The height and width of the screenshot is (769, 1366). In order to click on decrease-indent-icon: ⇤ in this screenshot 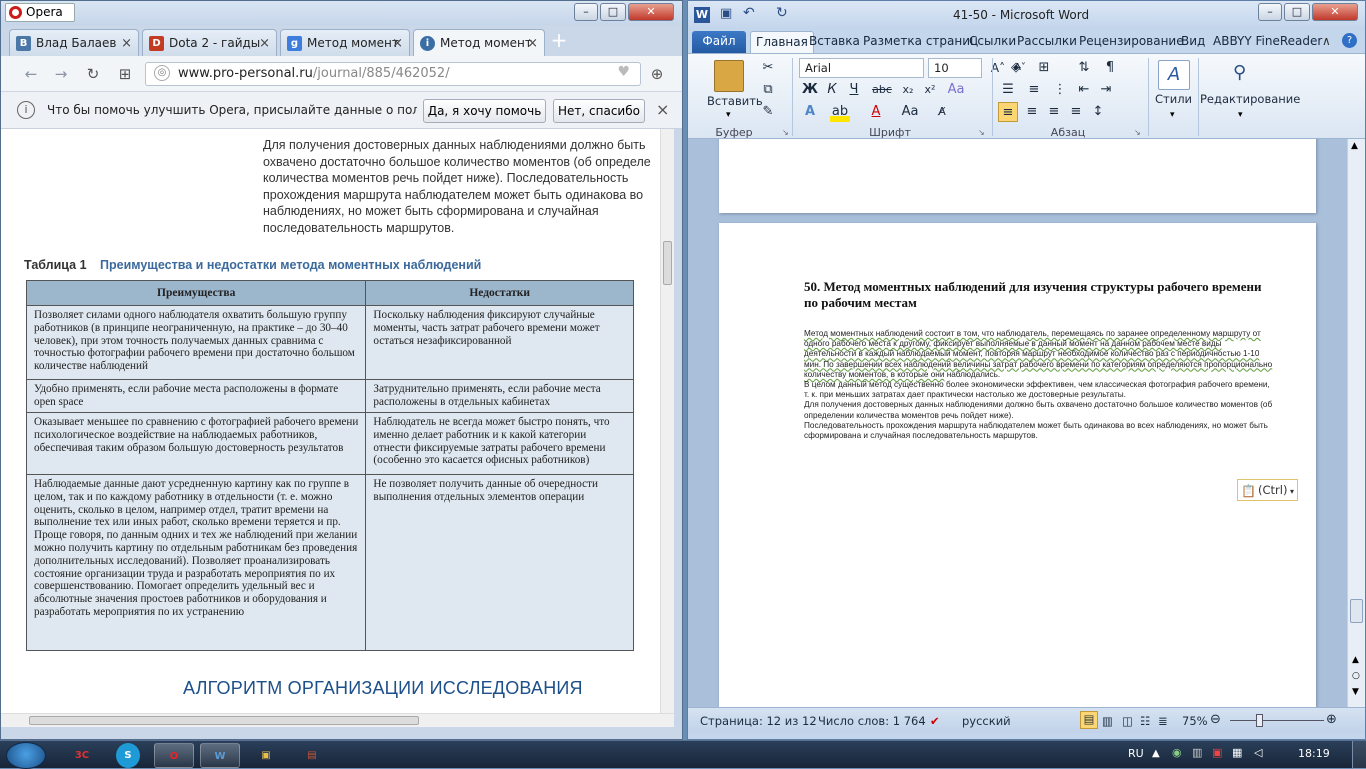, I will do `click(1084, 90)`.